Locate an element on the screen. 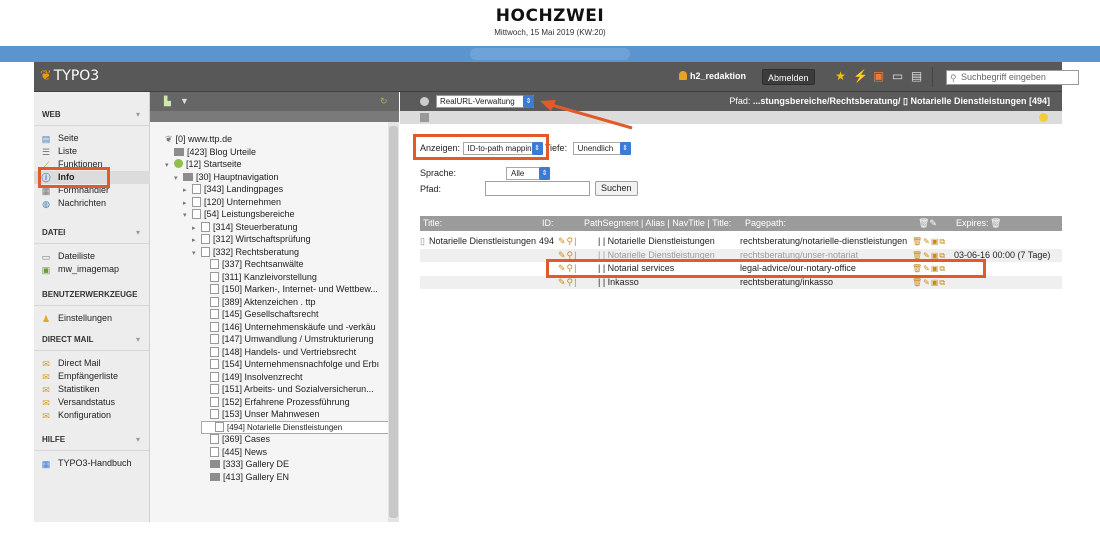  annotation-arrow is located at coordinates (586, 115).